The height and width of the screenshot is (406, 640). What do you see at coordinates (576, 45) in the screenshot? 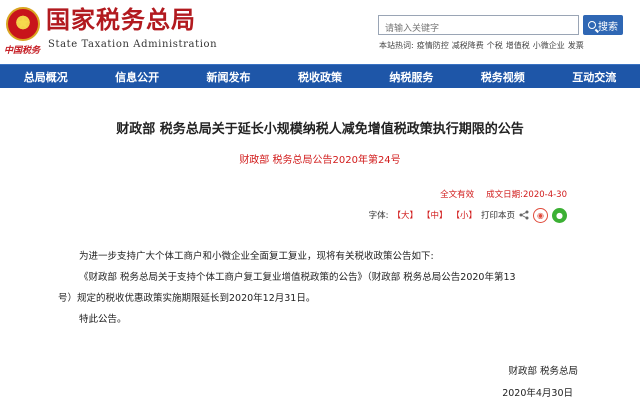
I see `hot-word: 发票` at bounding box center [576, 45].